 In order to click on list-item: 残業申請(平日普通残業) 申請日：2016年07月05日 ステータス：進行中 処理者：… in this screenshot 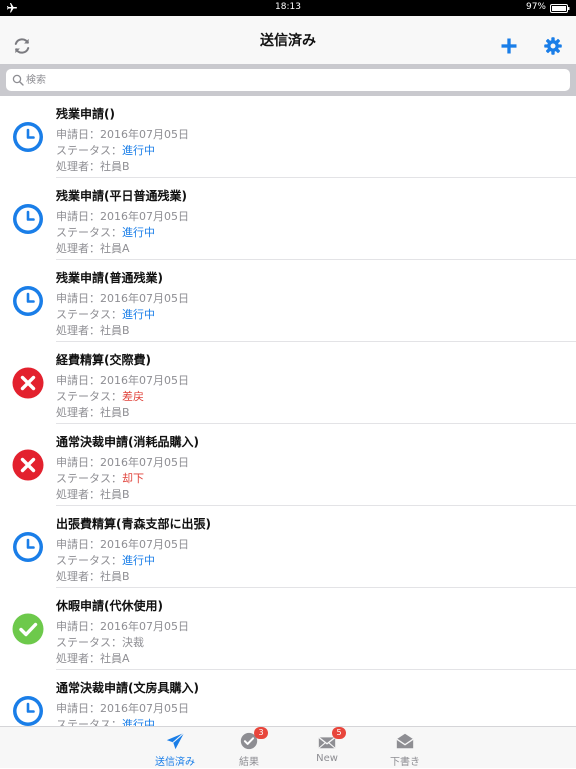, I will do `click(288, 219)`.